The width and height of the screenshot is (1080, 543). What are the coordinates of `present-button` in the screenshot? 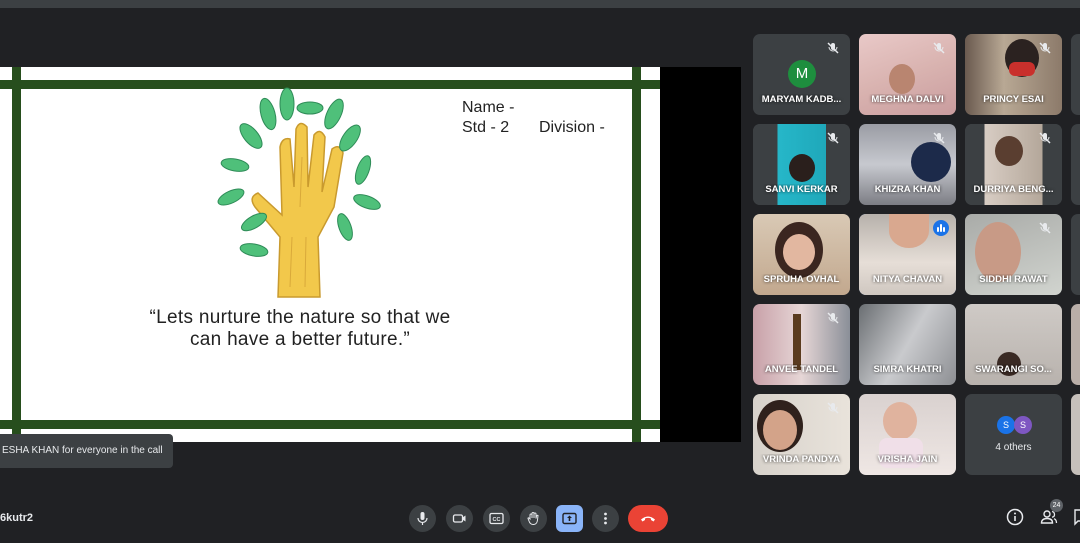 It's located at (569, 518).